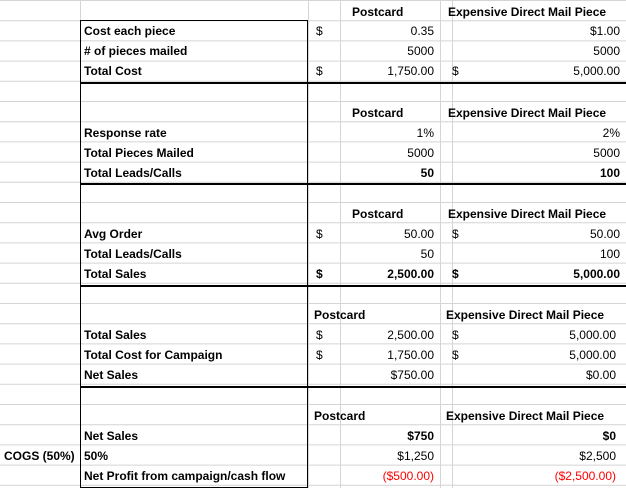 Image resolution: width=626 pixels, height=488 pixels. Describe the element at coordinates (139, 153) in the screenshot. I see `row-label-total-pieces-mailed: Total Pieces Mailed` at that location.